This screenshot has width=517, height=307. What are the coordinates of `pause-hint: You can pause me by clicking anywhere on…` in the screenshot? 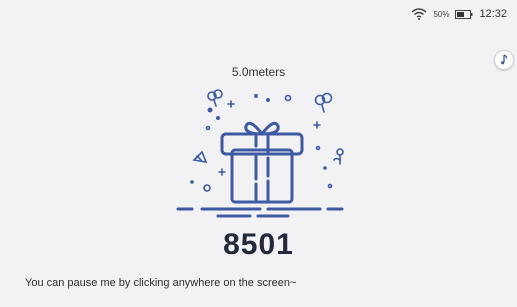 It's located at (161, 283).